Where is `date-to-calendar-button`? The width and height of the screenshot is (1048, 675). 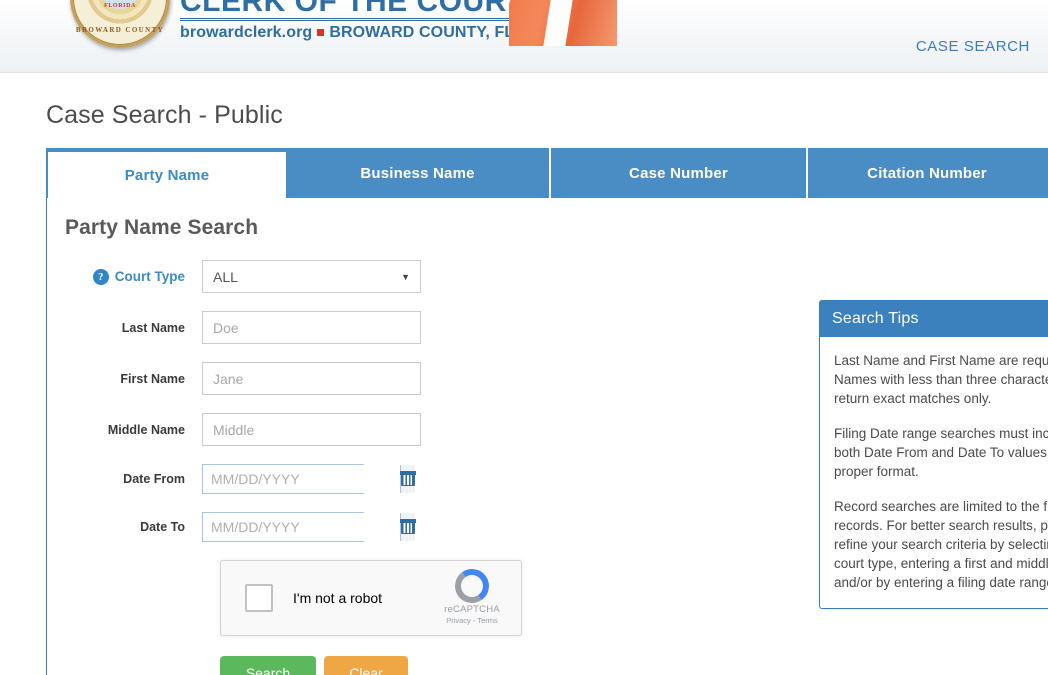
date-to-calendar-button is located at coordinates (408, 527).